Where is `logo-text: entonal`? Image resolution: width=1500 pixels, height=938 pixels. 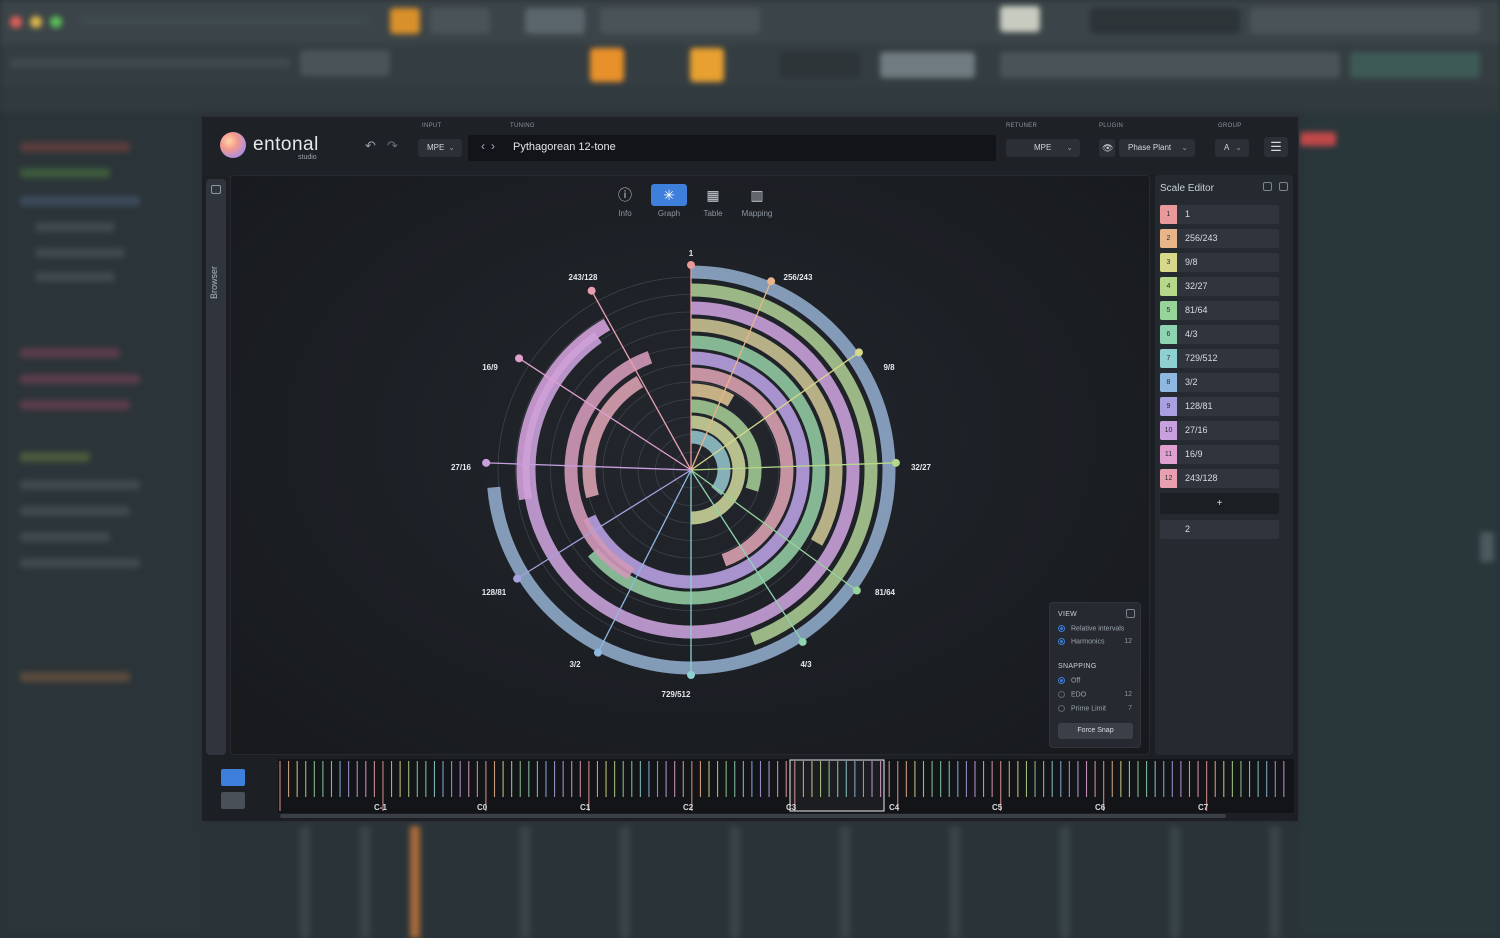
logo-text: entonal is located at coordinates (286, 144).